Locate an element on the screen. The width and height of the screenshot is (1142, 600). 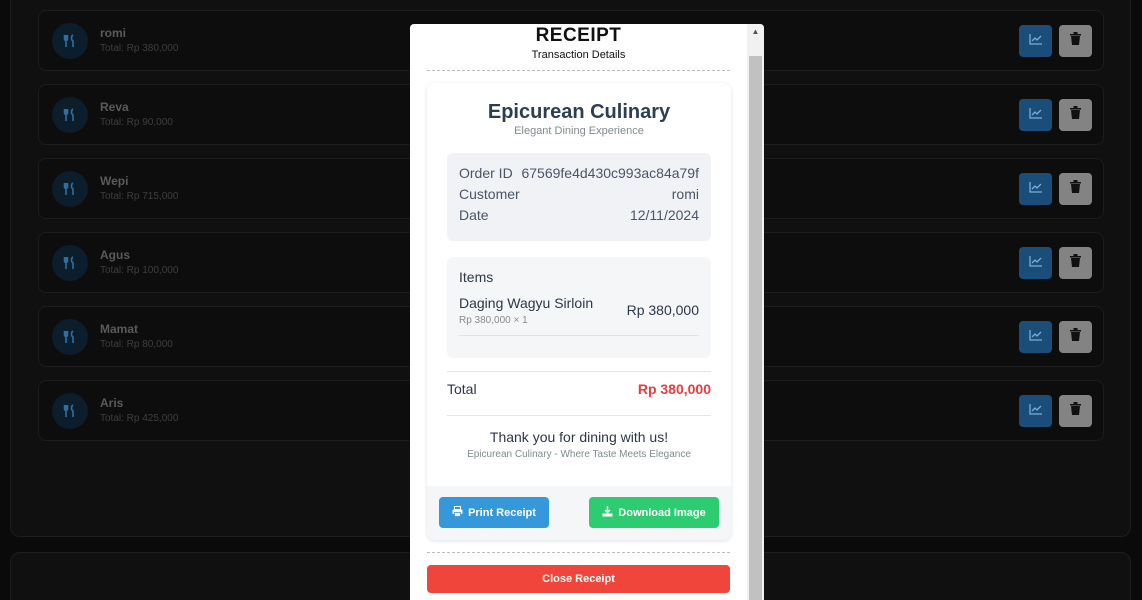
close-receipt-button: Close Receipt is located at coordinates (578, 579).